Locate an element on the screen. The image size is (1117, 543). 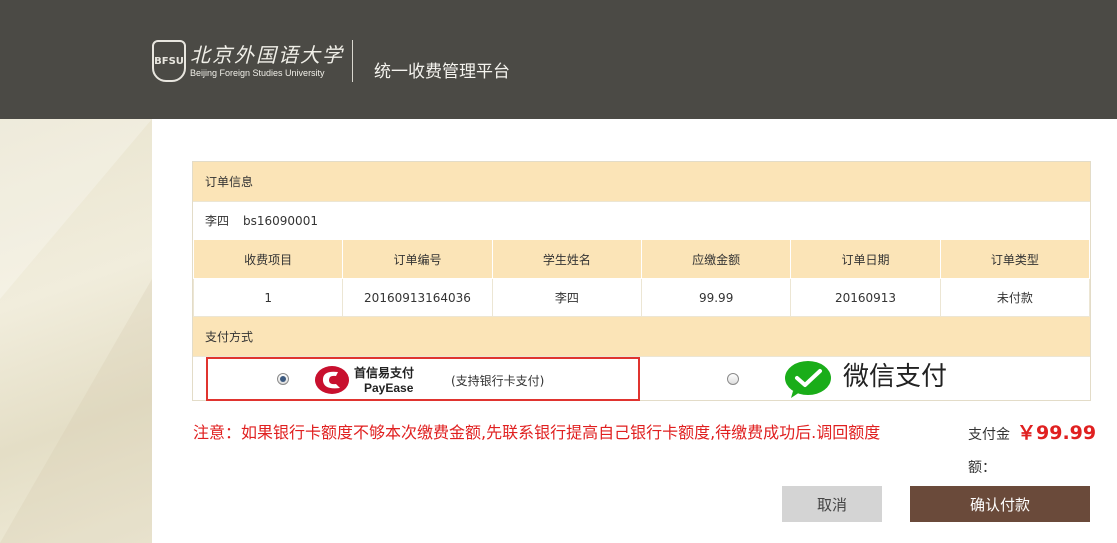
wechat-radio is located at coordinates (733, 379).